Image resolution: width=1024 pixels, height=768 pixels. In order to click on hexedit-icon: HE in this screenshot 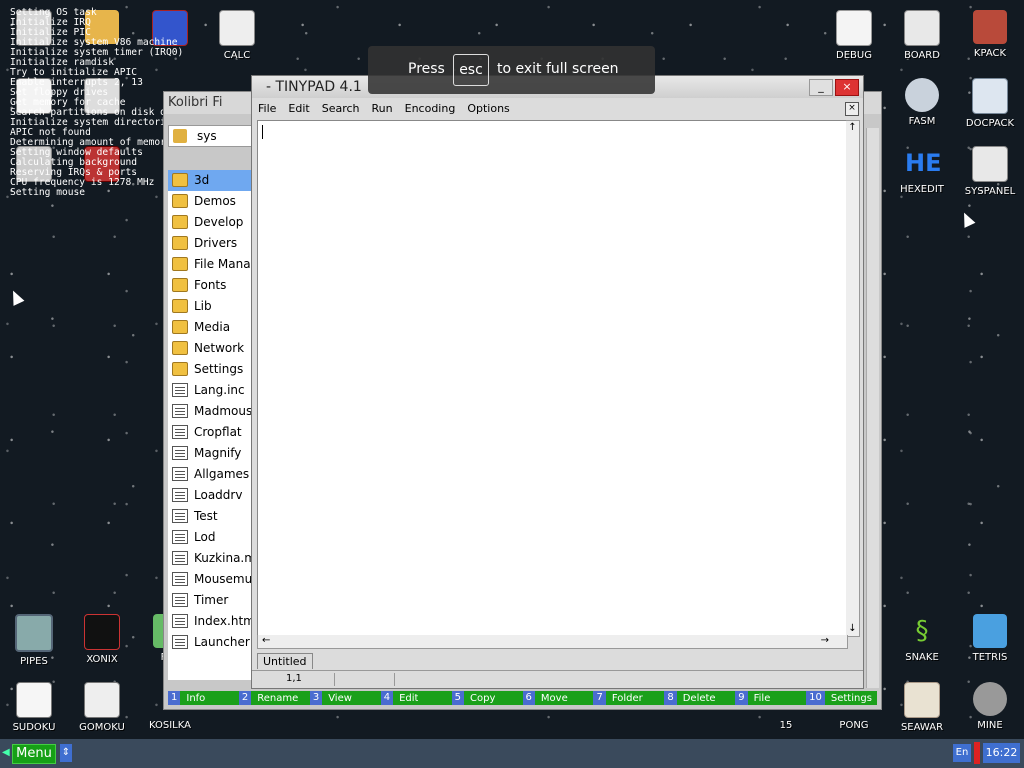, I will do `click(923, 163)`.